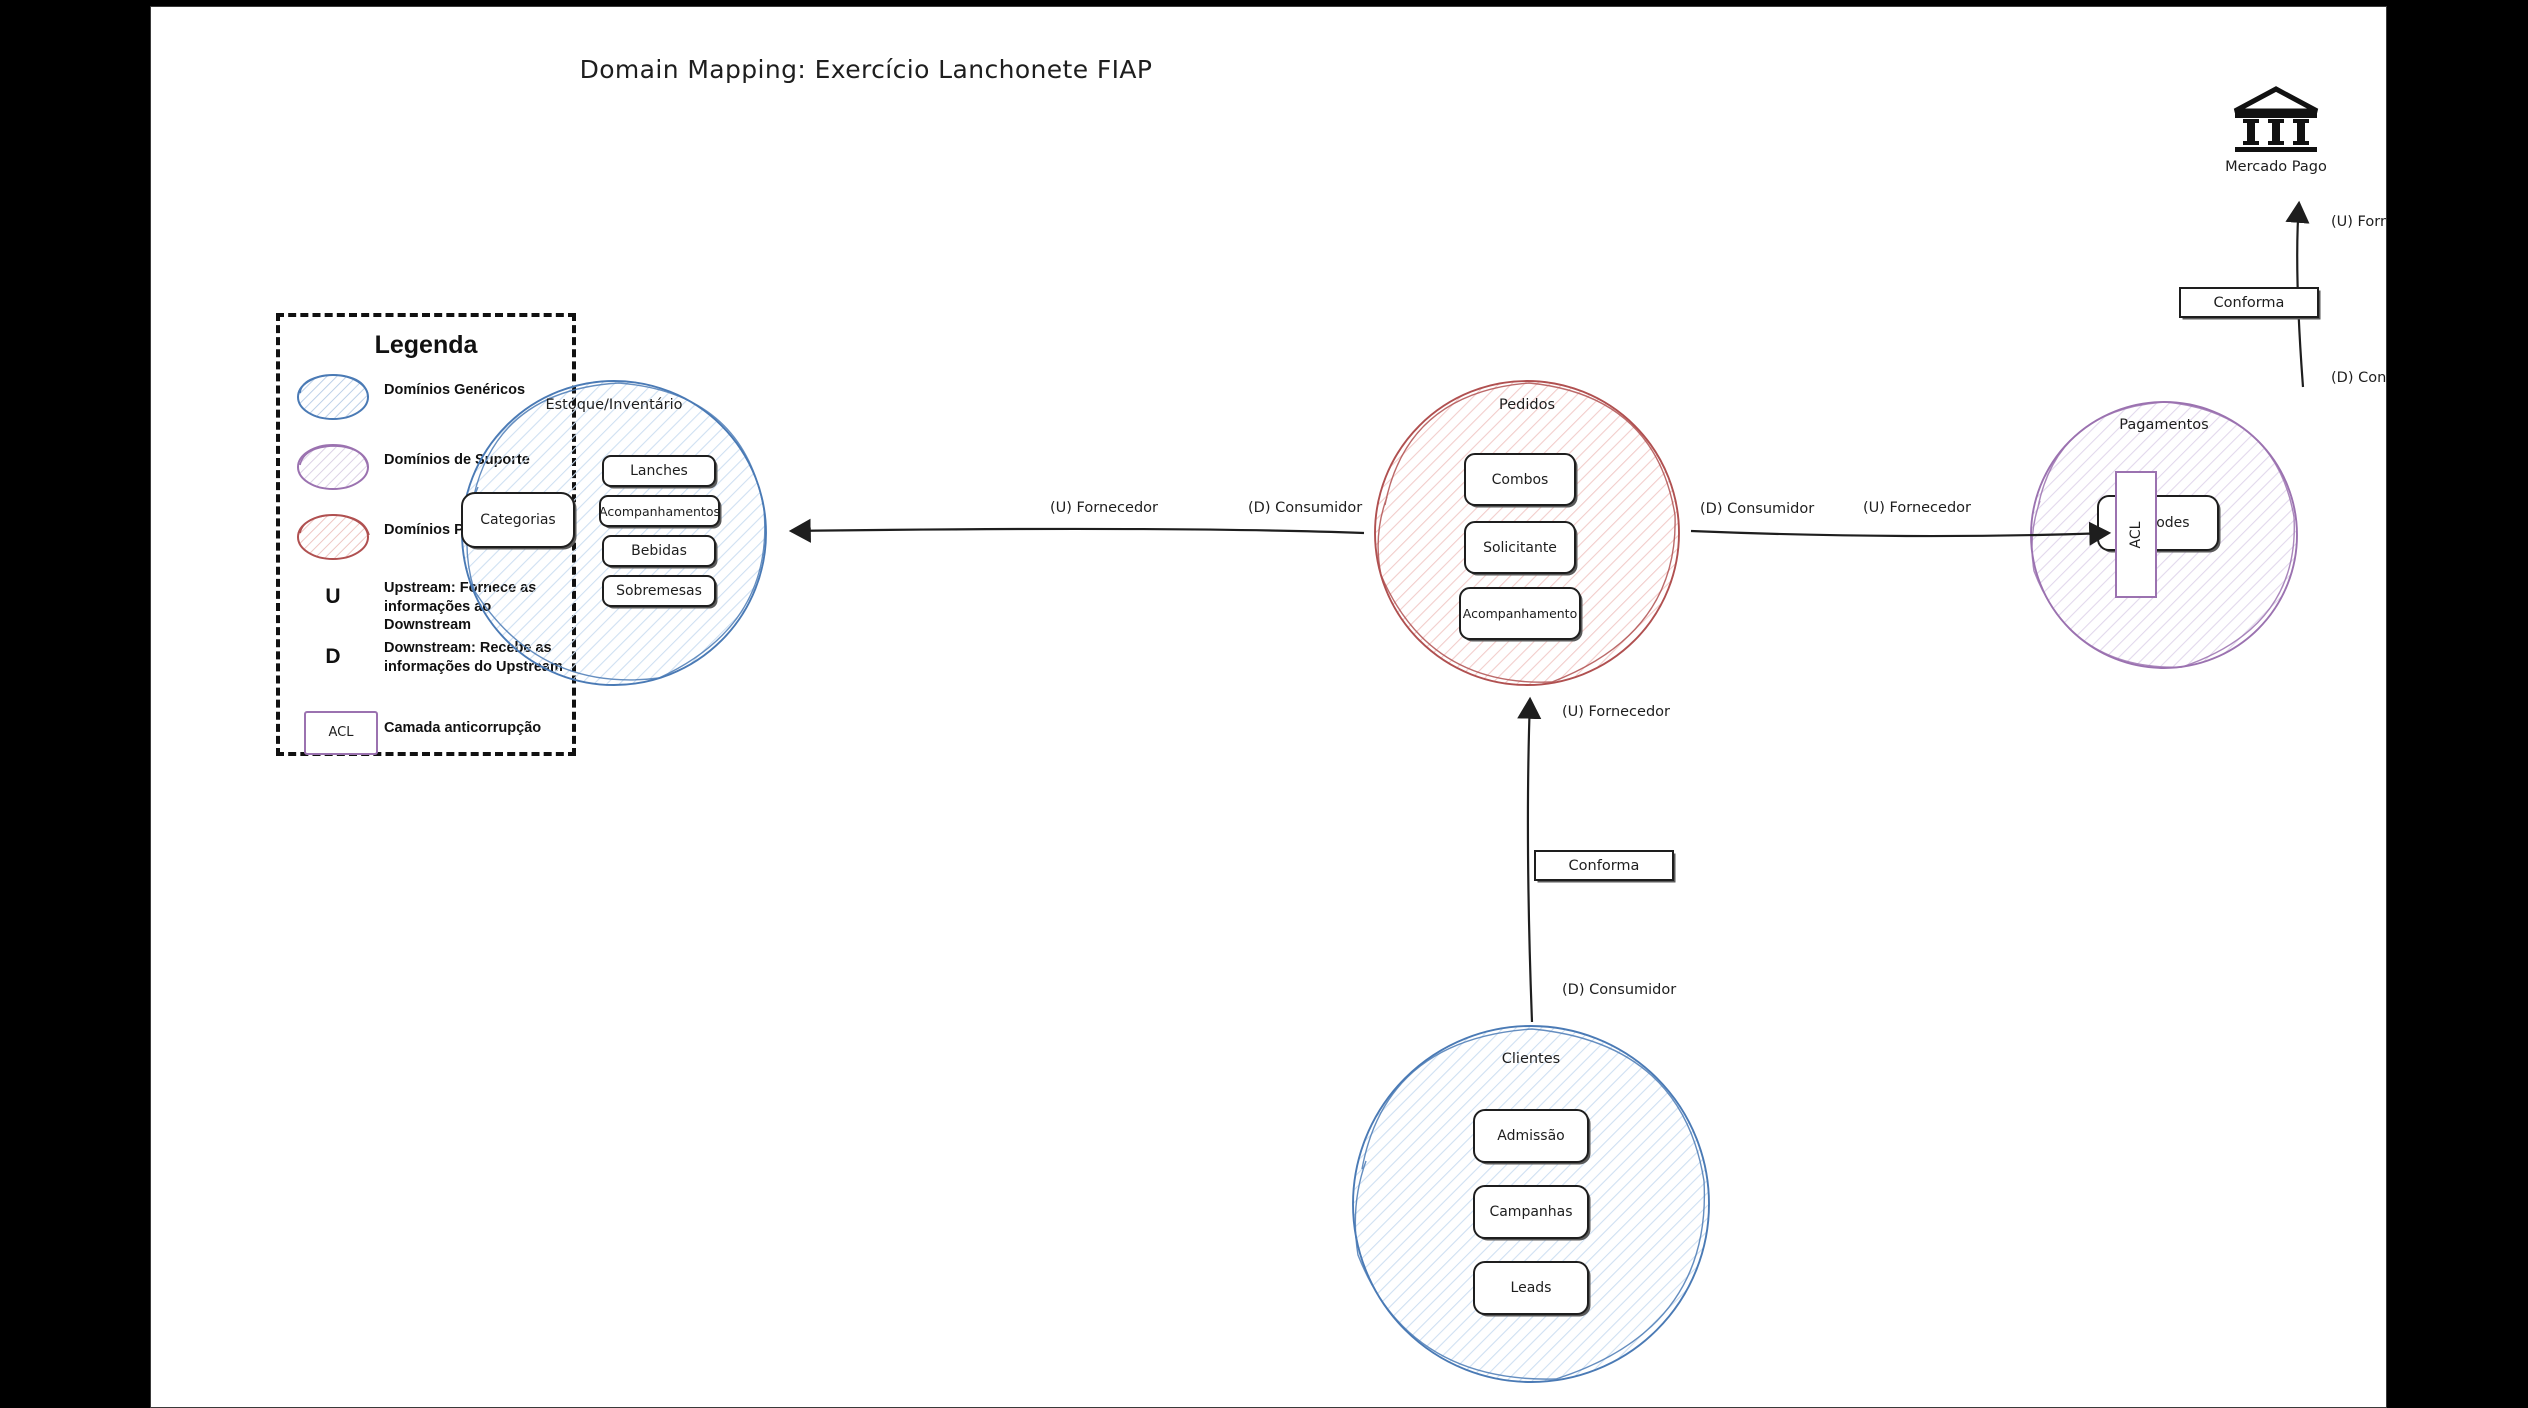 Image resolution: width=2528 pixels, height=1408 pixels. I want to click on context-box-combos: Combos, so click(1520, 479).